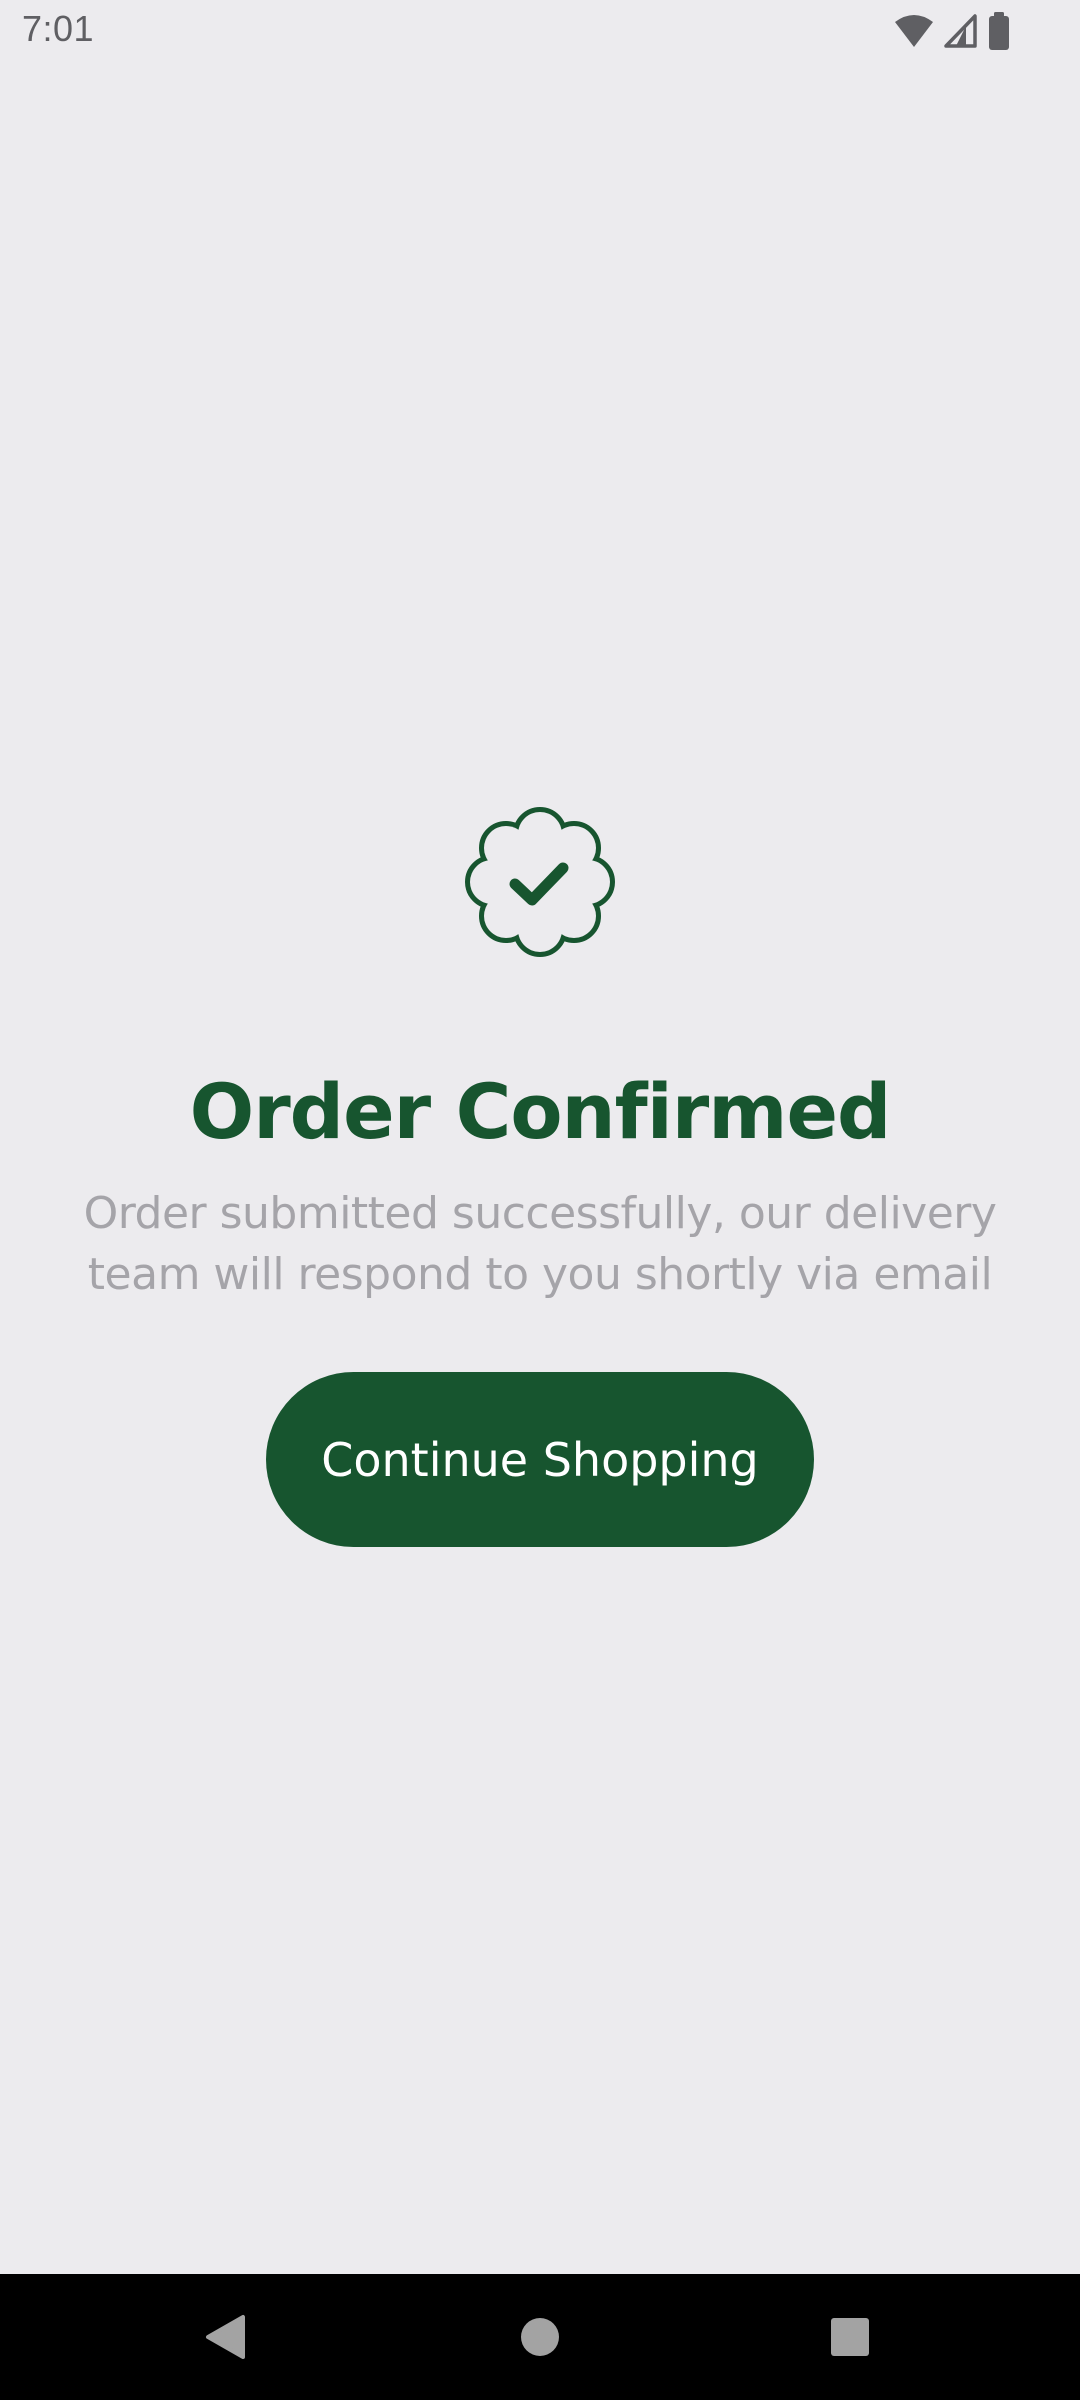  I want to click on battery-icon, so click(999, 31).